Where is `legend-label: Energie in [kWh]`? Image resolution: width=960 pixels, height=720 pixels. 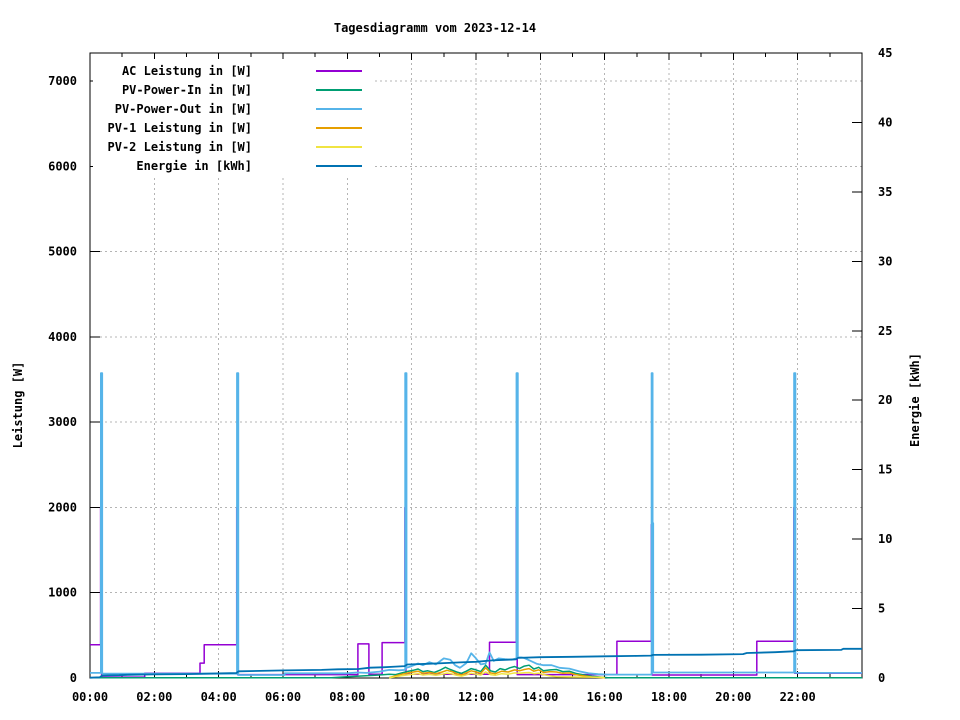 legend-label: Energie in [kWh] is located at coordinates (194, 166).